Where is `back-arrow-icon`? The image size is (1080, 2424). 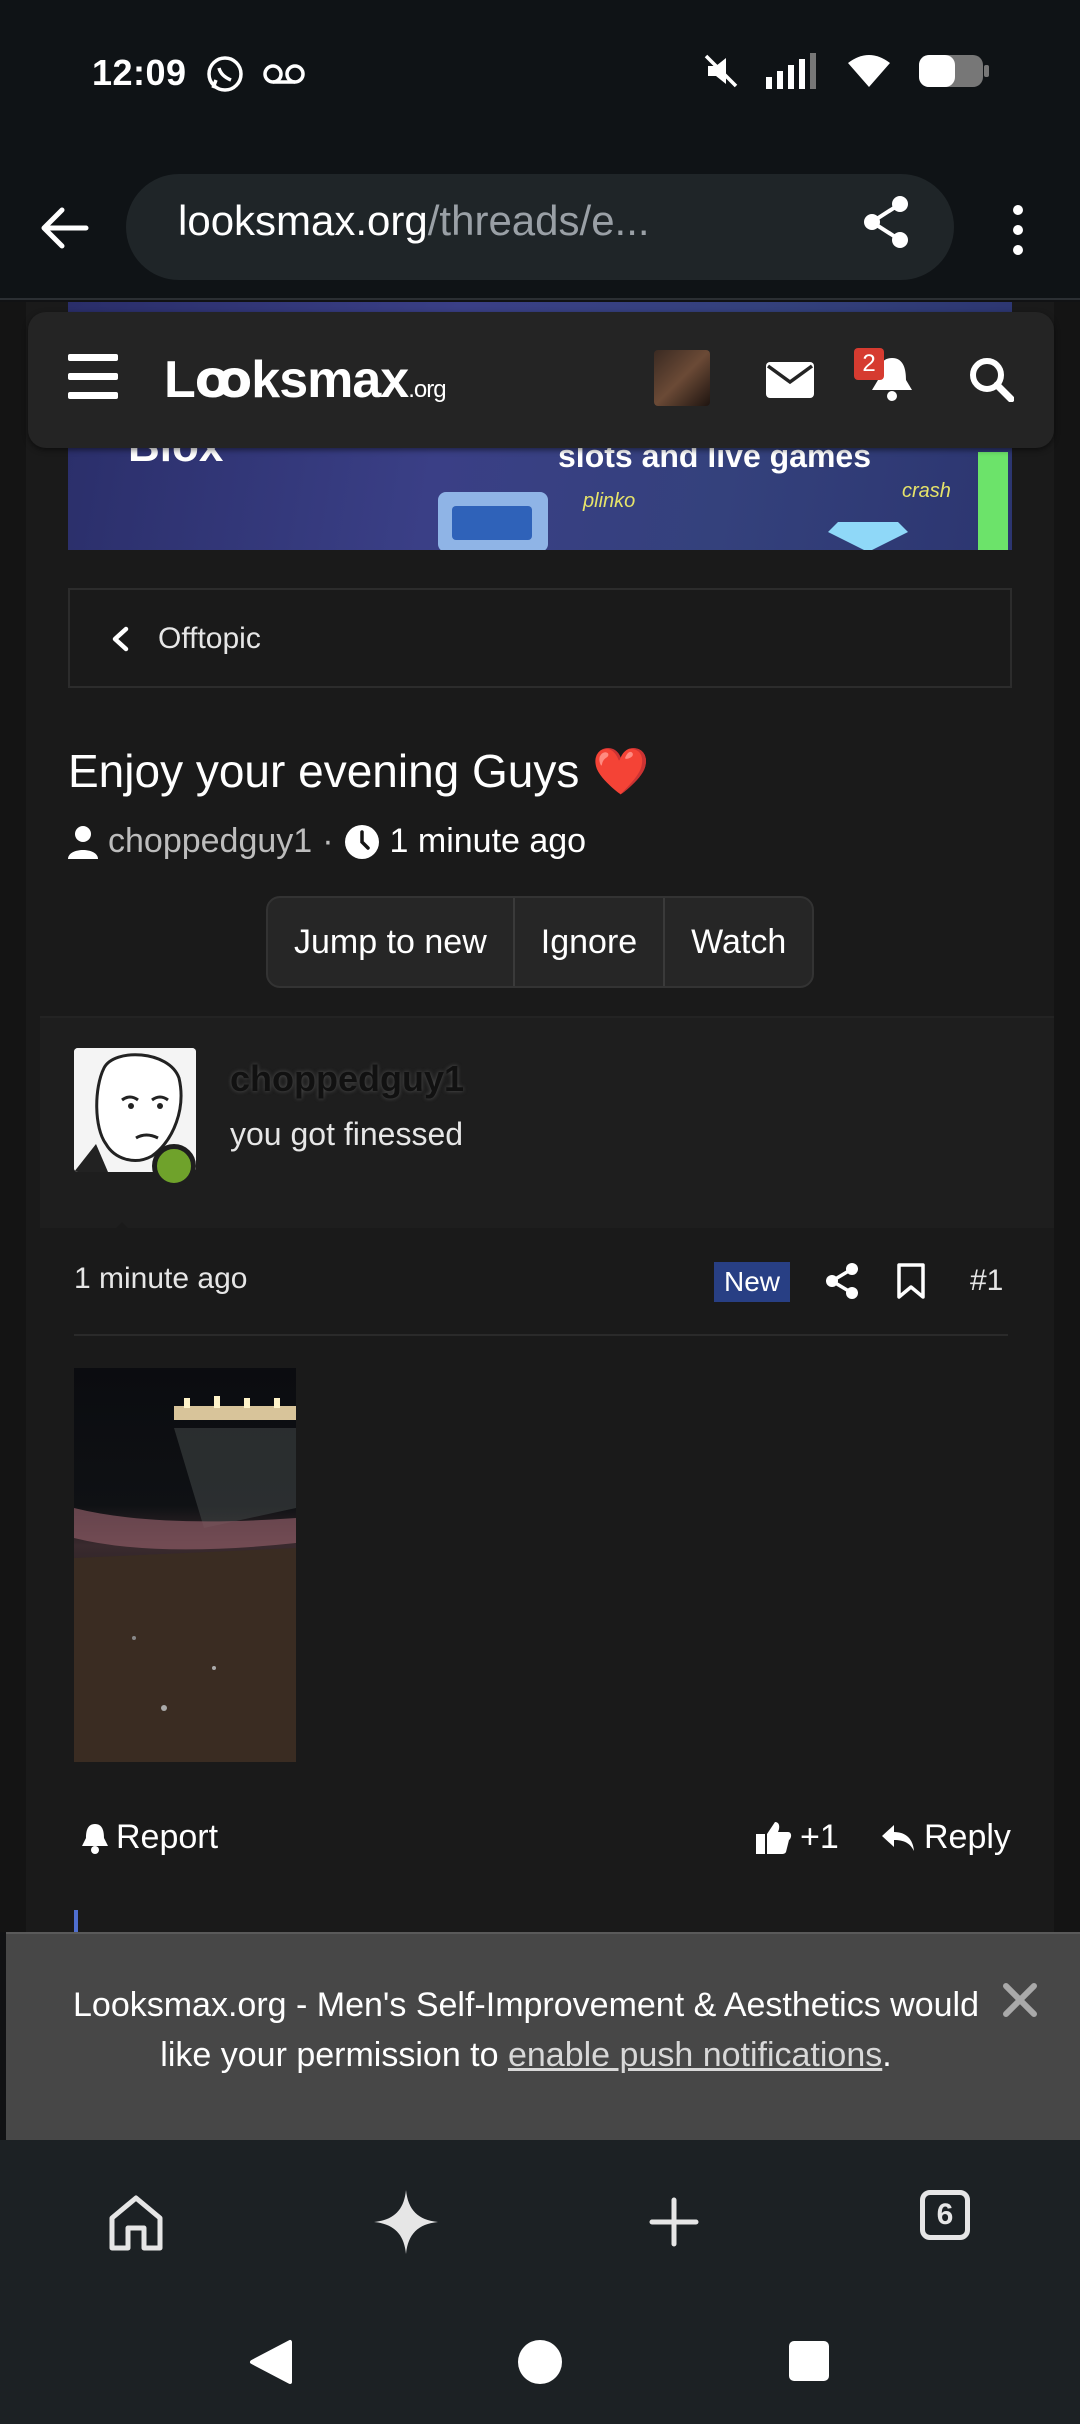
back-arrow-icon is located at coordinates (64, 228).